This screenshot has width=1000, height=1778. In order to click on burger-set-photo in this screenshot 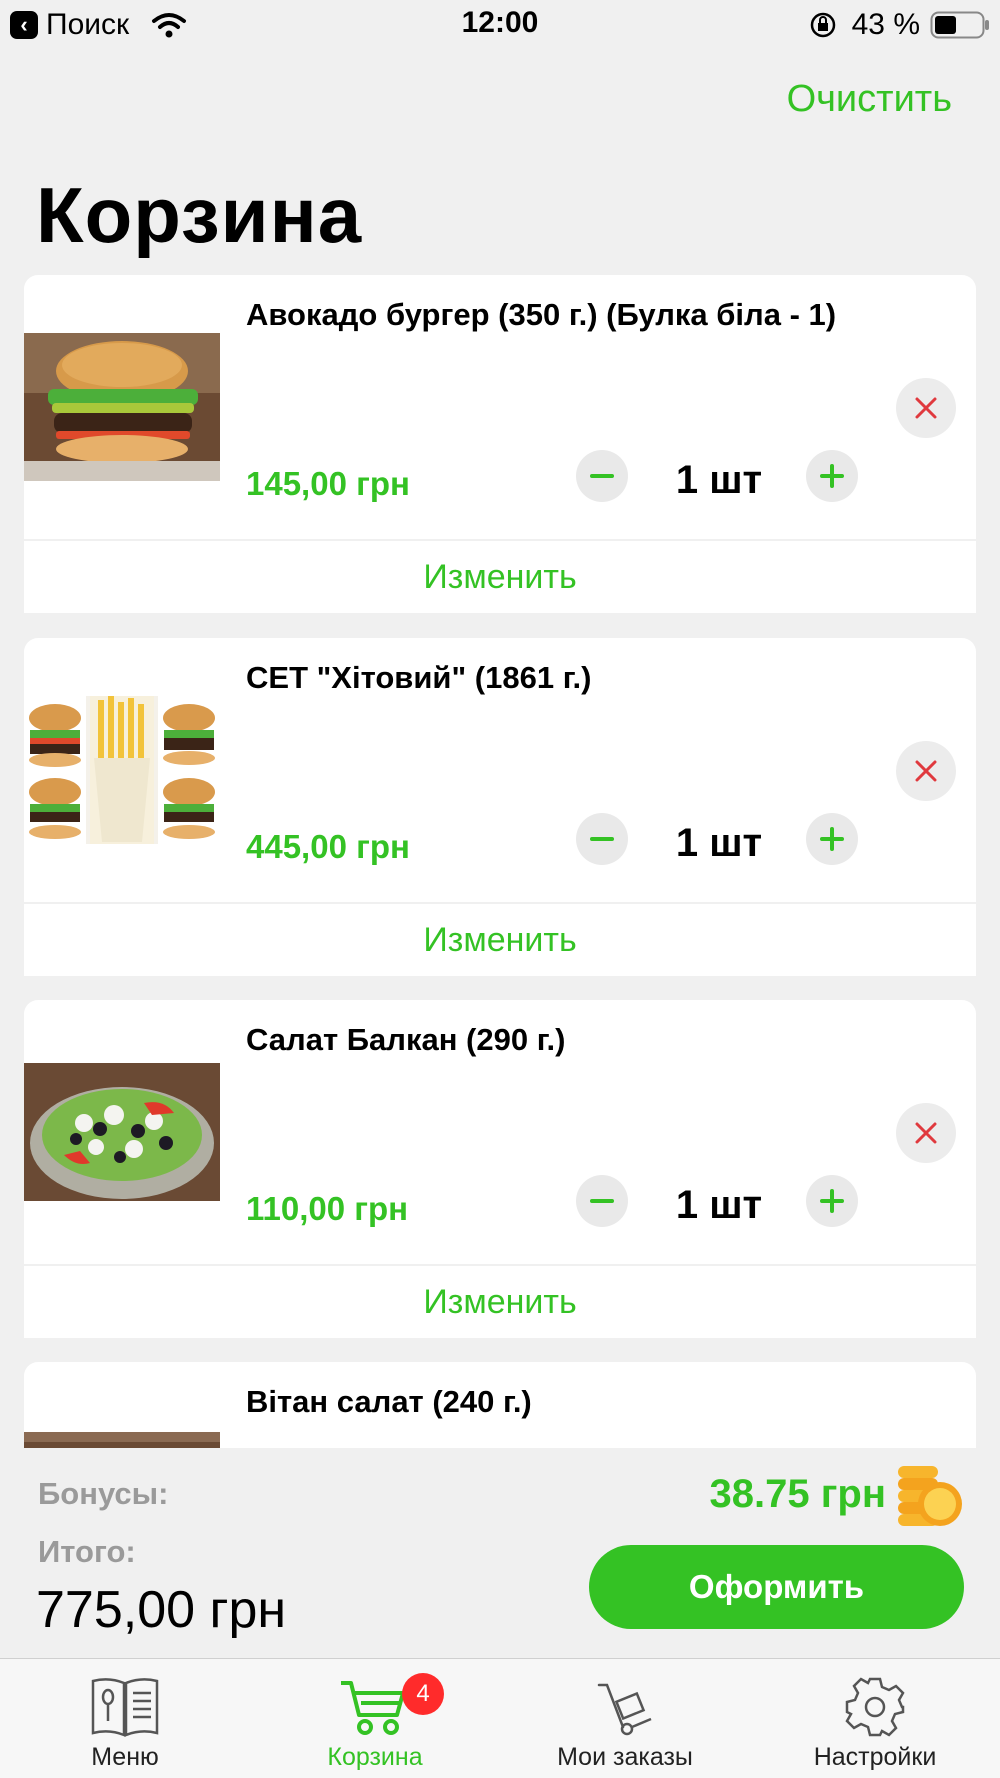, I will do `click(122, 770)`.